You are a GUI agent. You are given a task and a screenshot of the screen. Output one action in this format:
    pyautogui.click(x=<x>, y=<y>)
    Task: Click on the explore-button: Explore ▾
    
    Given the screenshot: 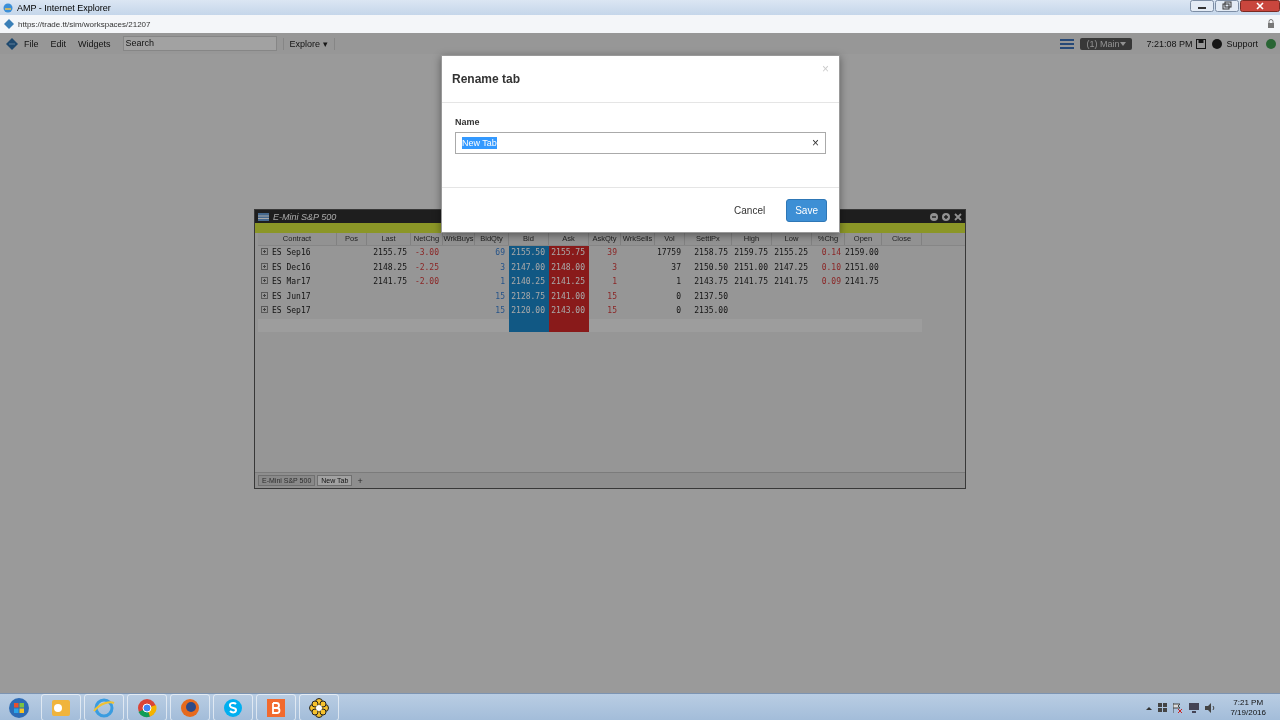 What is the action you would take?
    pyautogui.click(x=308, y=43)
    